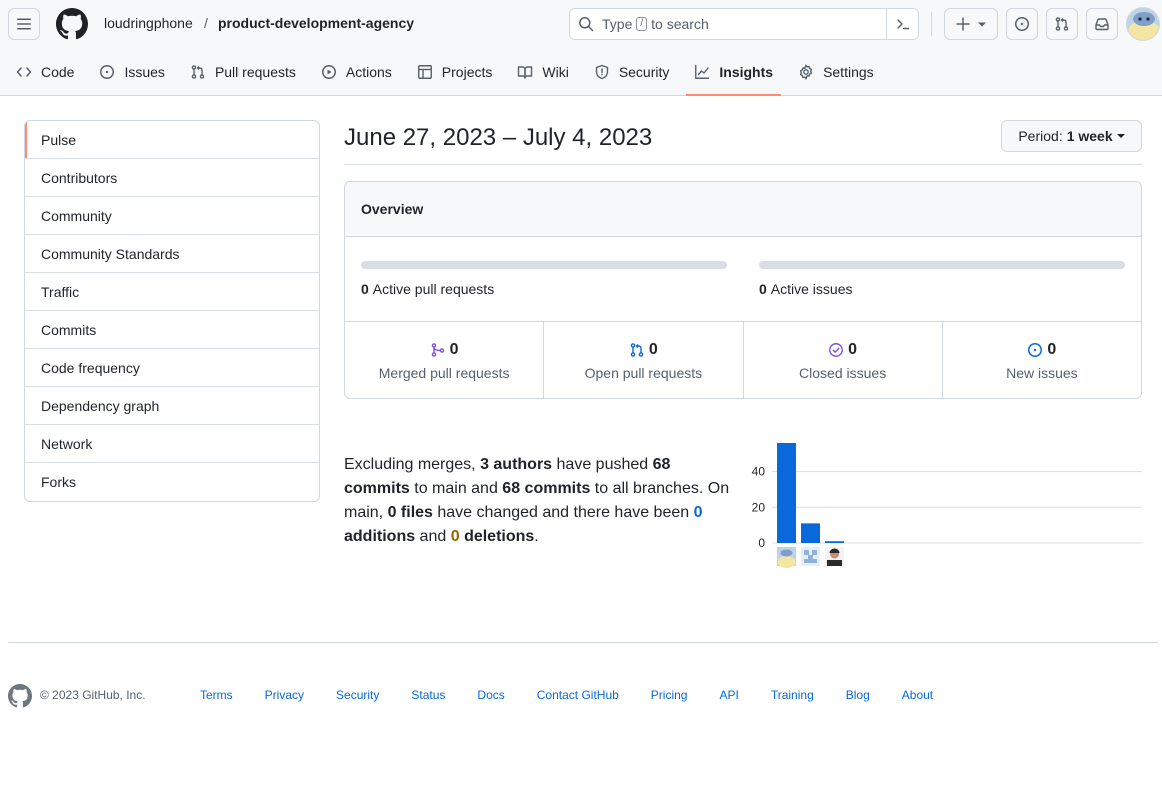  Describe the element at coordinates (1022, 24) in the screenshot. I see `your-issues-button` at that location.